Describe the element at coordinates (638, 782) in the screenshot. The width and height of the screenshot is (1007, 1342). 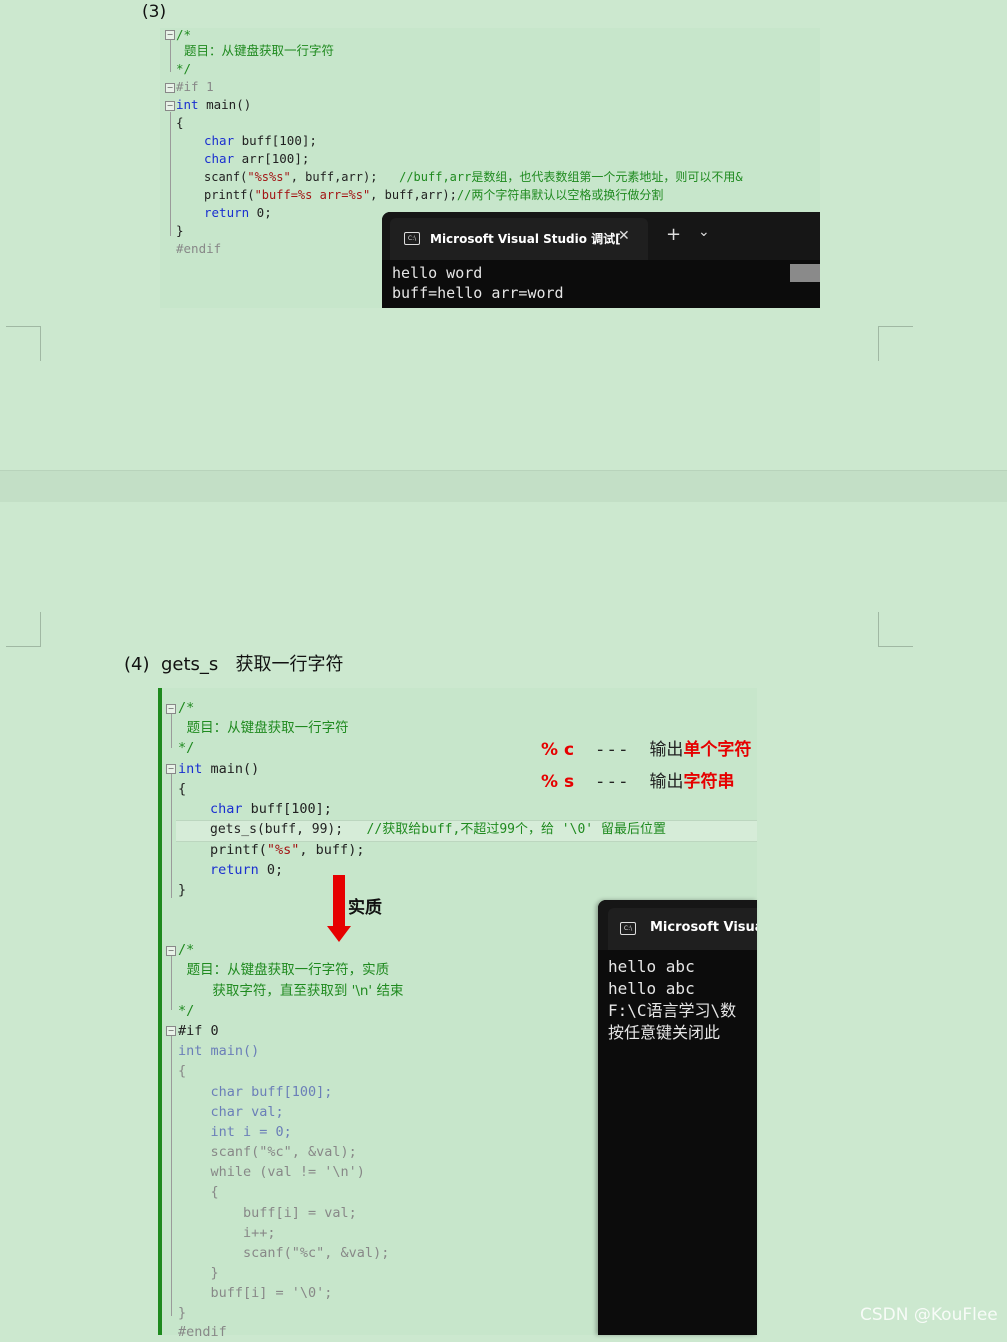
I see `note-percent-s: % s - - - 输出字符串` at that location.